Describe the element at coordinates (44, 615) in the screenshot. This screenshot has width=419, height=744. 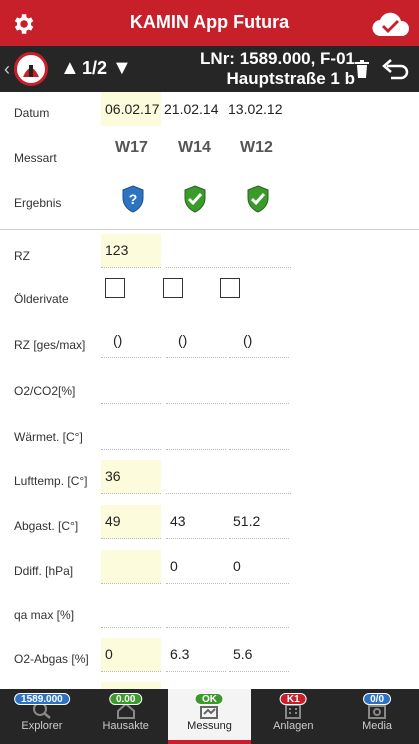
I see `label-qamax: qa max [%]` at that location.